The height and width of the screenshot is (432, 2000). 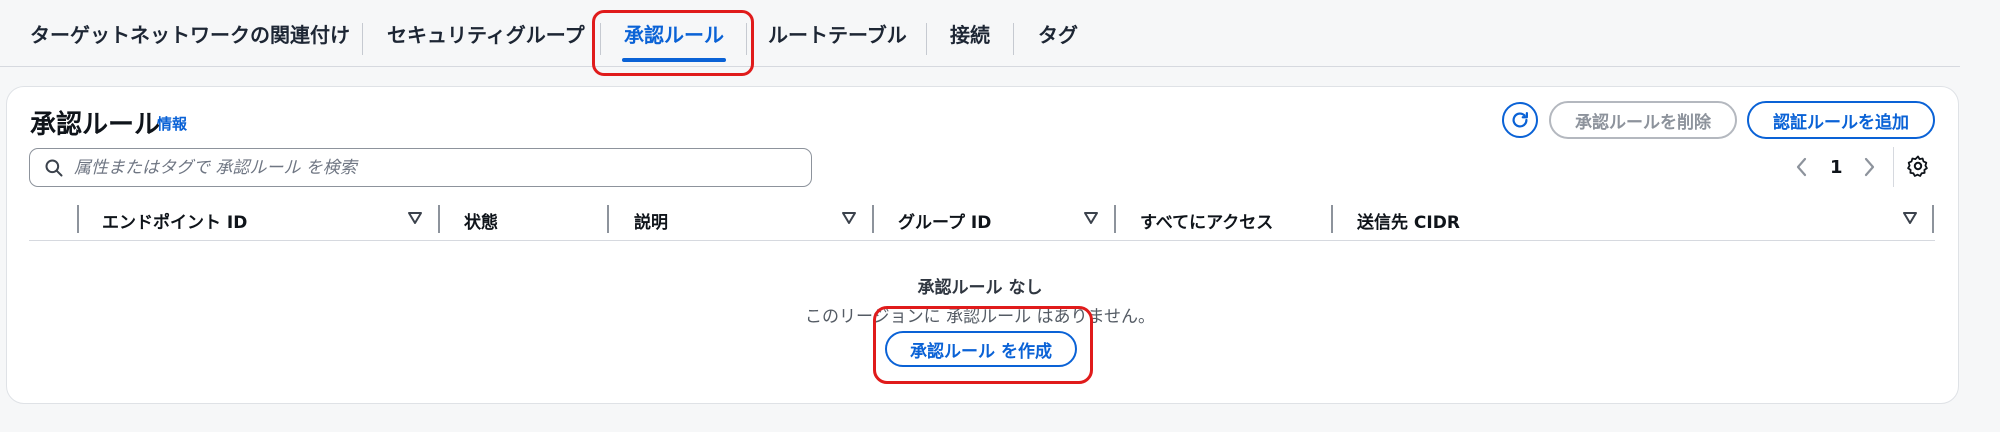 I want to click on empty-state-title: 承認ルール なし, so click(x=980, y=288).